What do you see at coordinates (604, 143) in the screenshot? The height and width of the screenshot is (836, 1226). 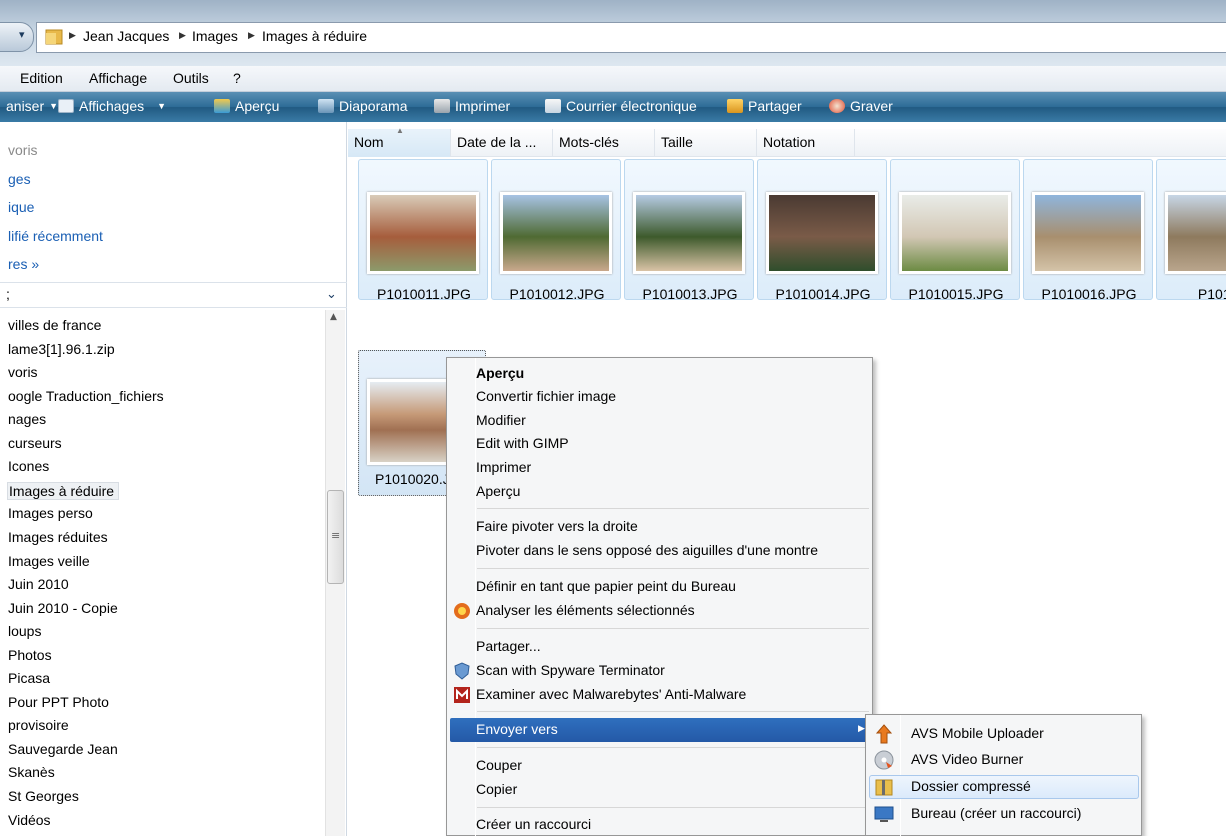 I see `column-header-keywords: Mots-clés` at bounding box center [604, 143].